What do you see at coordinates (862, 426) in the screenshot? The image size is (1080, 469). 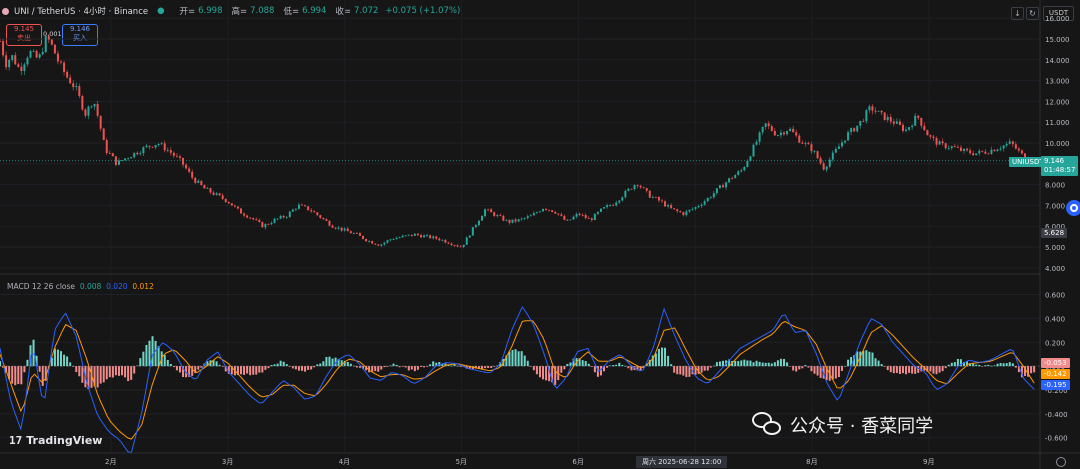 I see `watermark-text: 公众号 · 香菜同学` at bounding box center [862, 426].